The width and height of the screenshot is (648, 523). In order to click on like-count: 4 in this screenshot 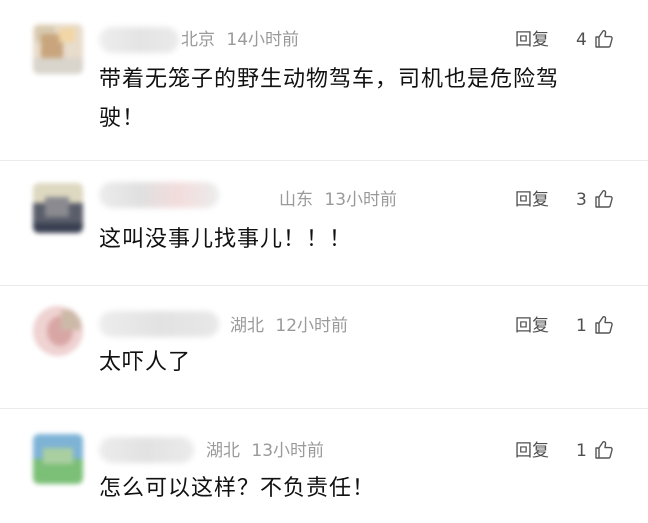, I will do `click(581, 40)`.